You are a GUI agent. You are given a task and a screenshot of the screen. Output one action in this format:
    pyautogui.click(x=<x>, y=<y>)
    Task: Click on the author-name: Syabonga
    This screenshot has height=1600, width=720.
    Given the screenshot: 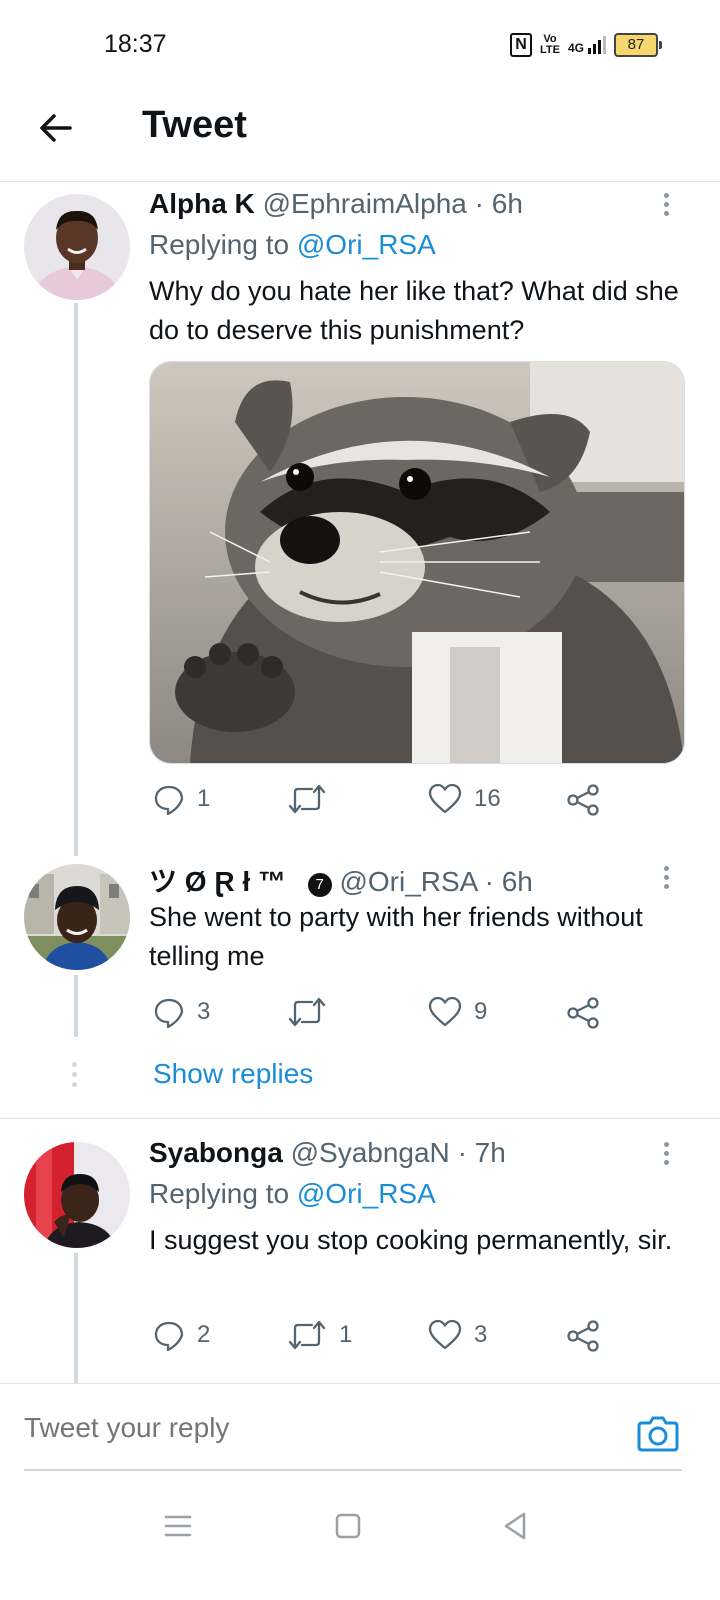 What is the action you would take?
    pyautogui.click(x=216, y=1152)
    